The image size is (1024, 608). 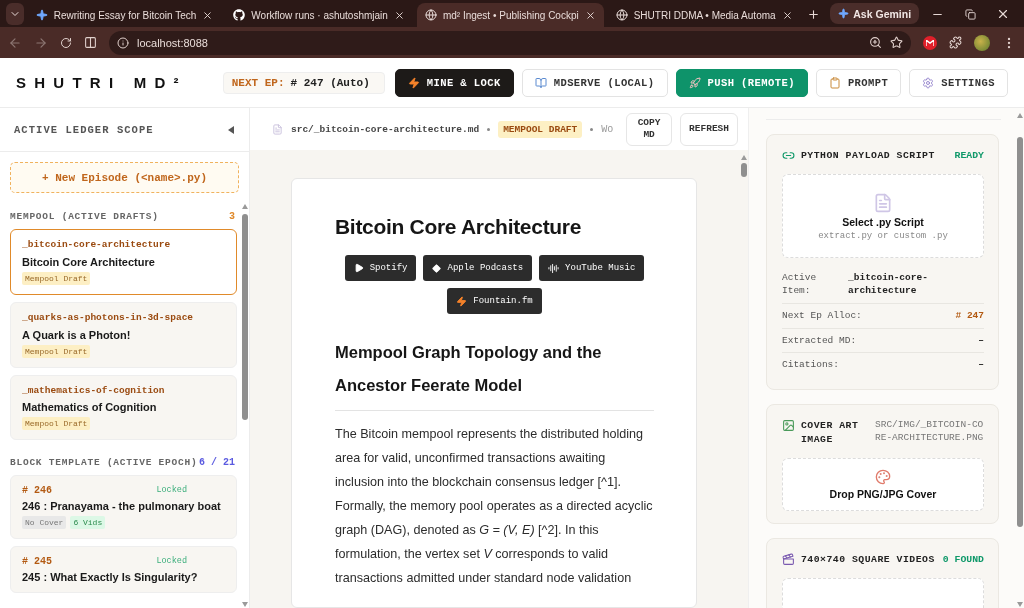 What do you see at coordinates (41, 42) in the screenshot?
I see `forward-icon` at bounding box center [41, 42].